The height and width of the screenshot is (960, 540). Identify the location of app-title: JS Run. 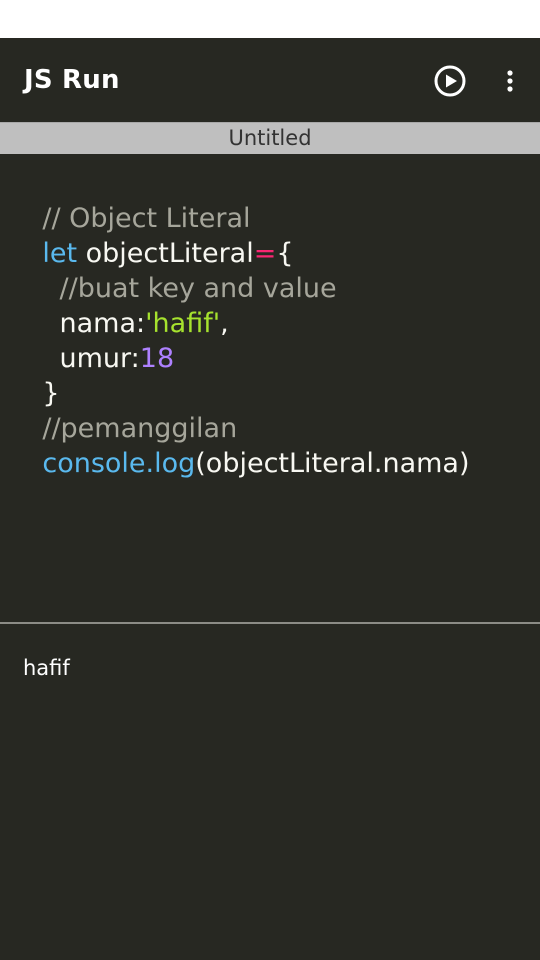
(72, 80).